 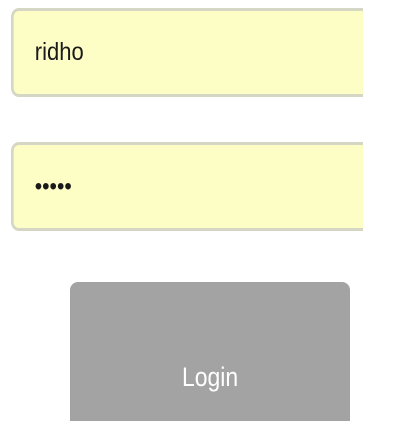 I want to click on login-button-label: Login, so click(x=210, y=377).